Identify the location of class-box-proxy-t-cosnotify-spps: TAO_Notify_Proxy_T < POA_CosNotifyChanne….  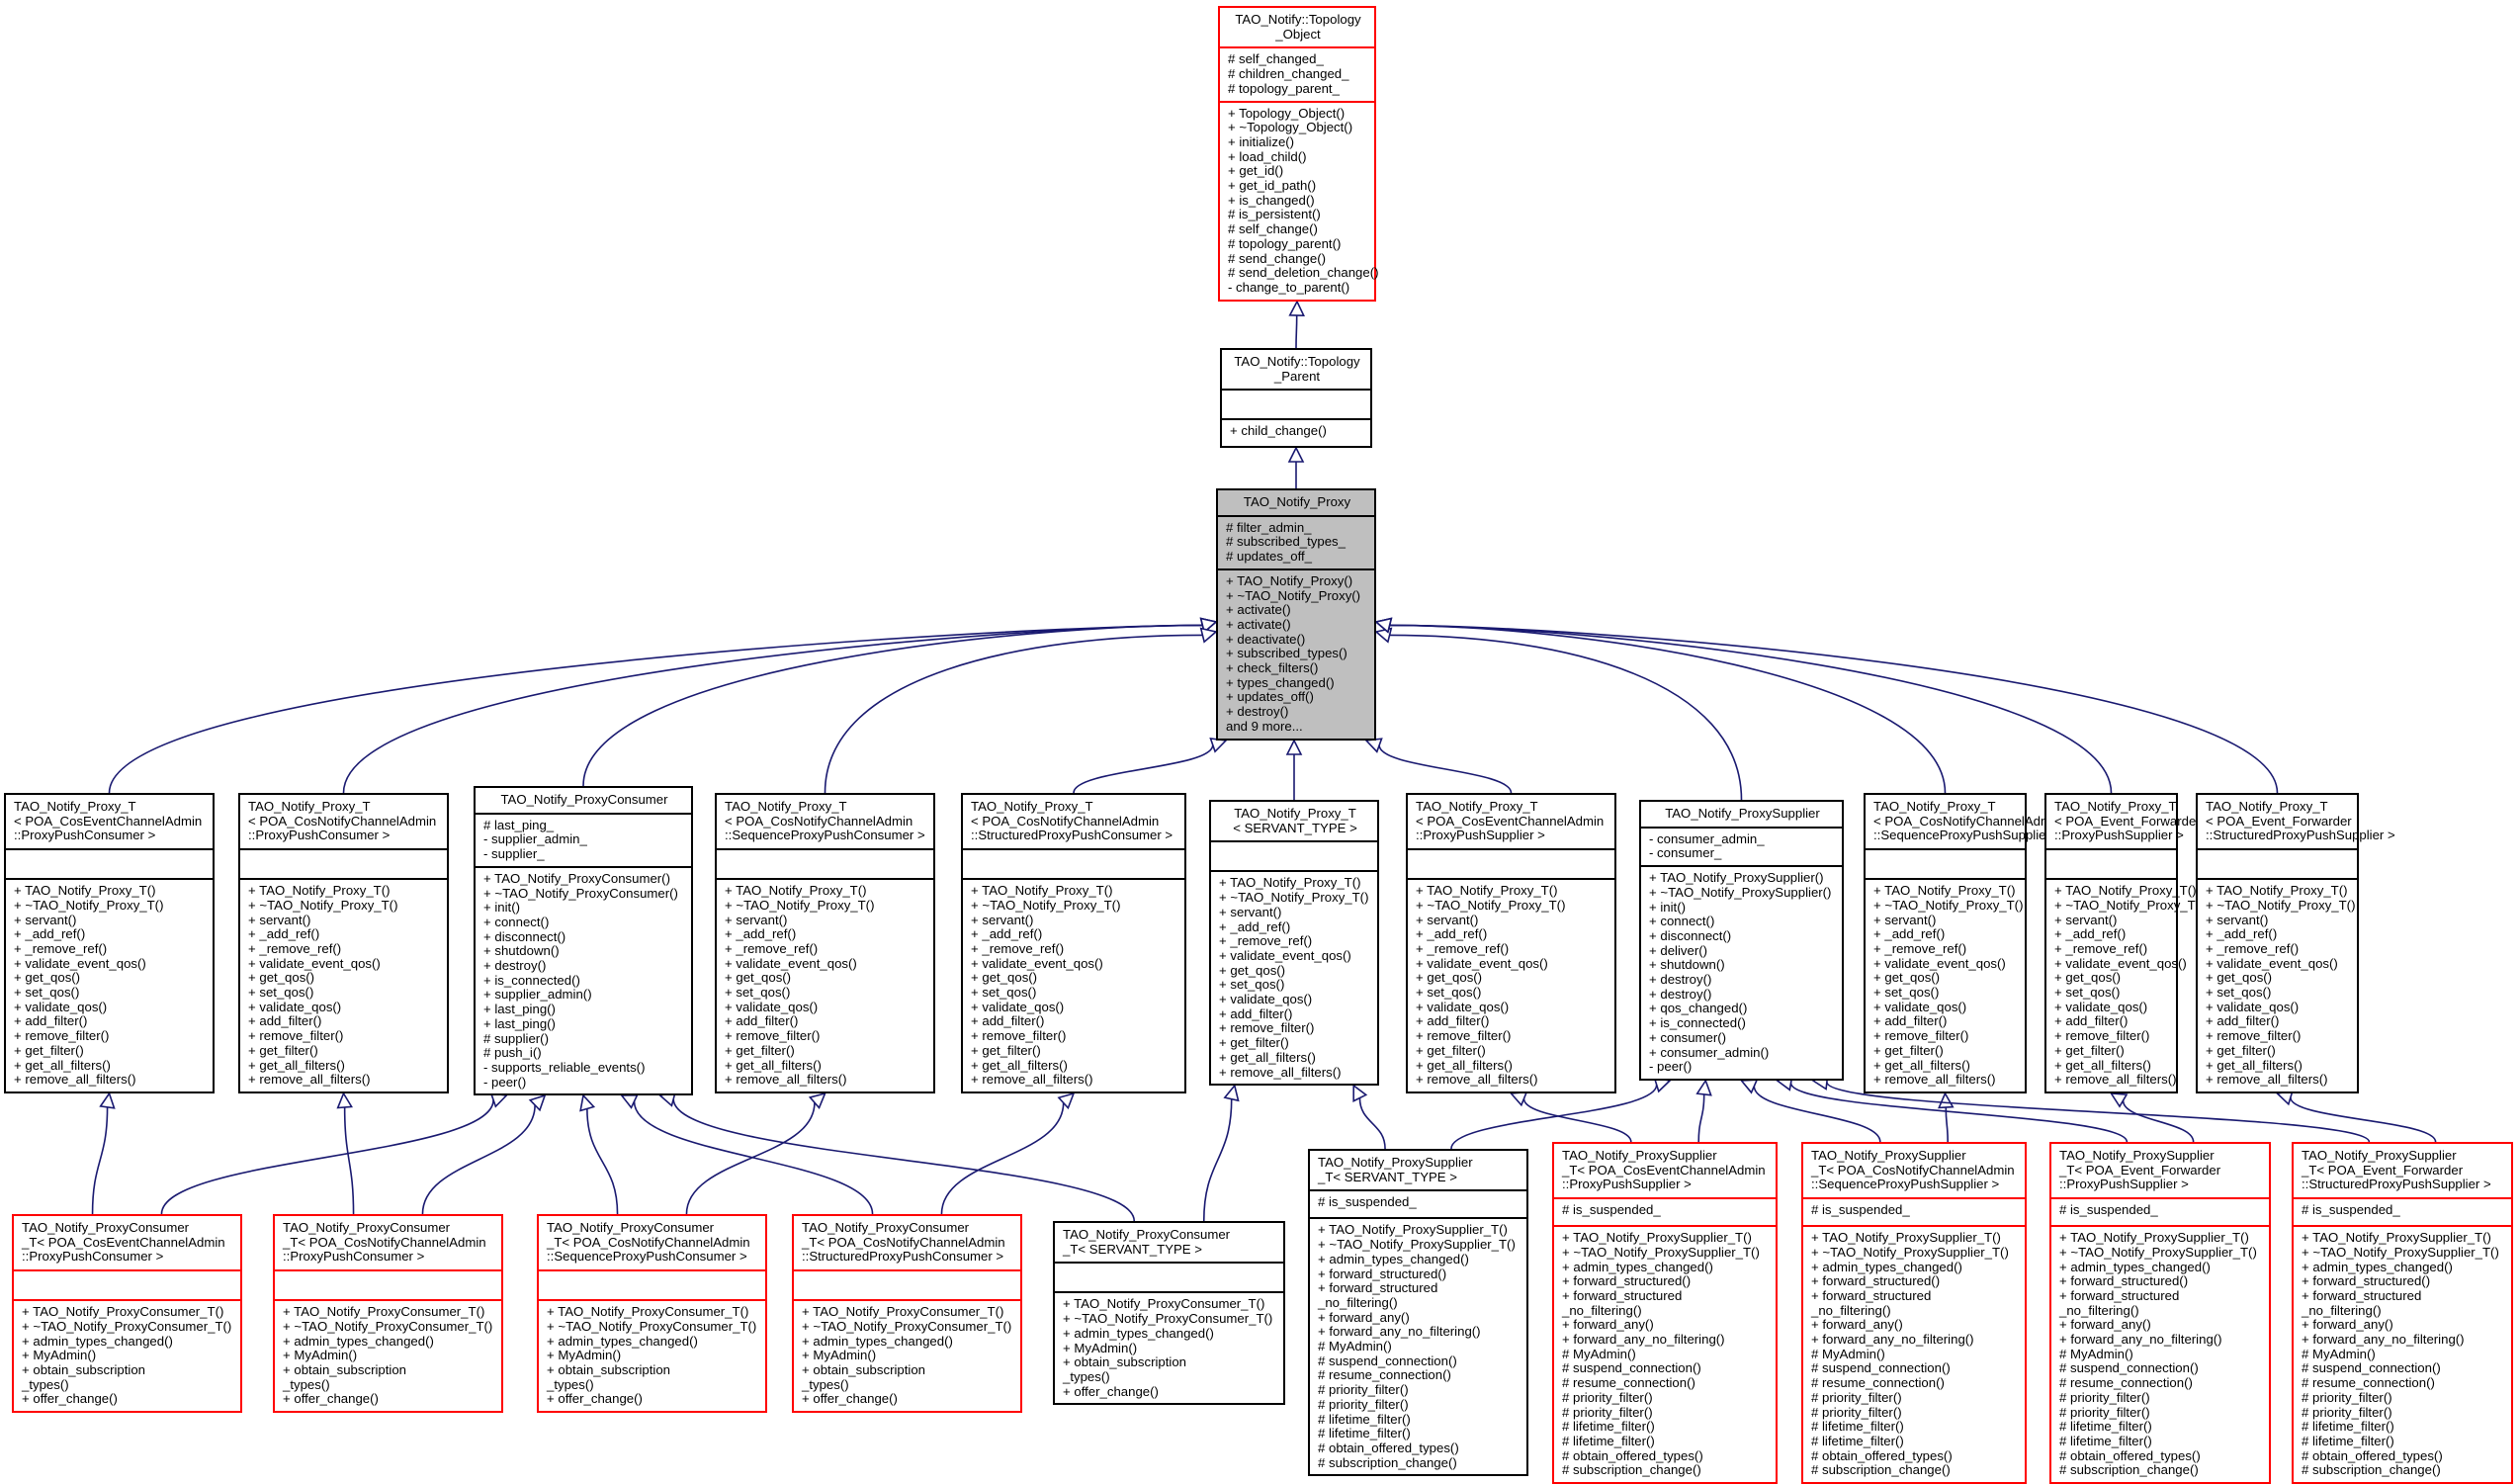
(1962, 943).